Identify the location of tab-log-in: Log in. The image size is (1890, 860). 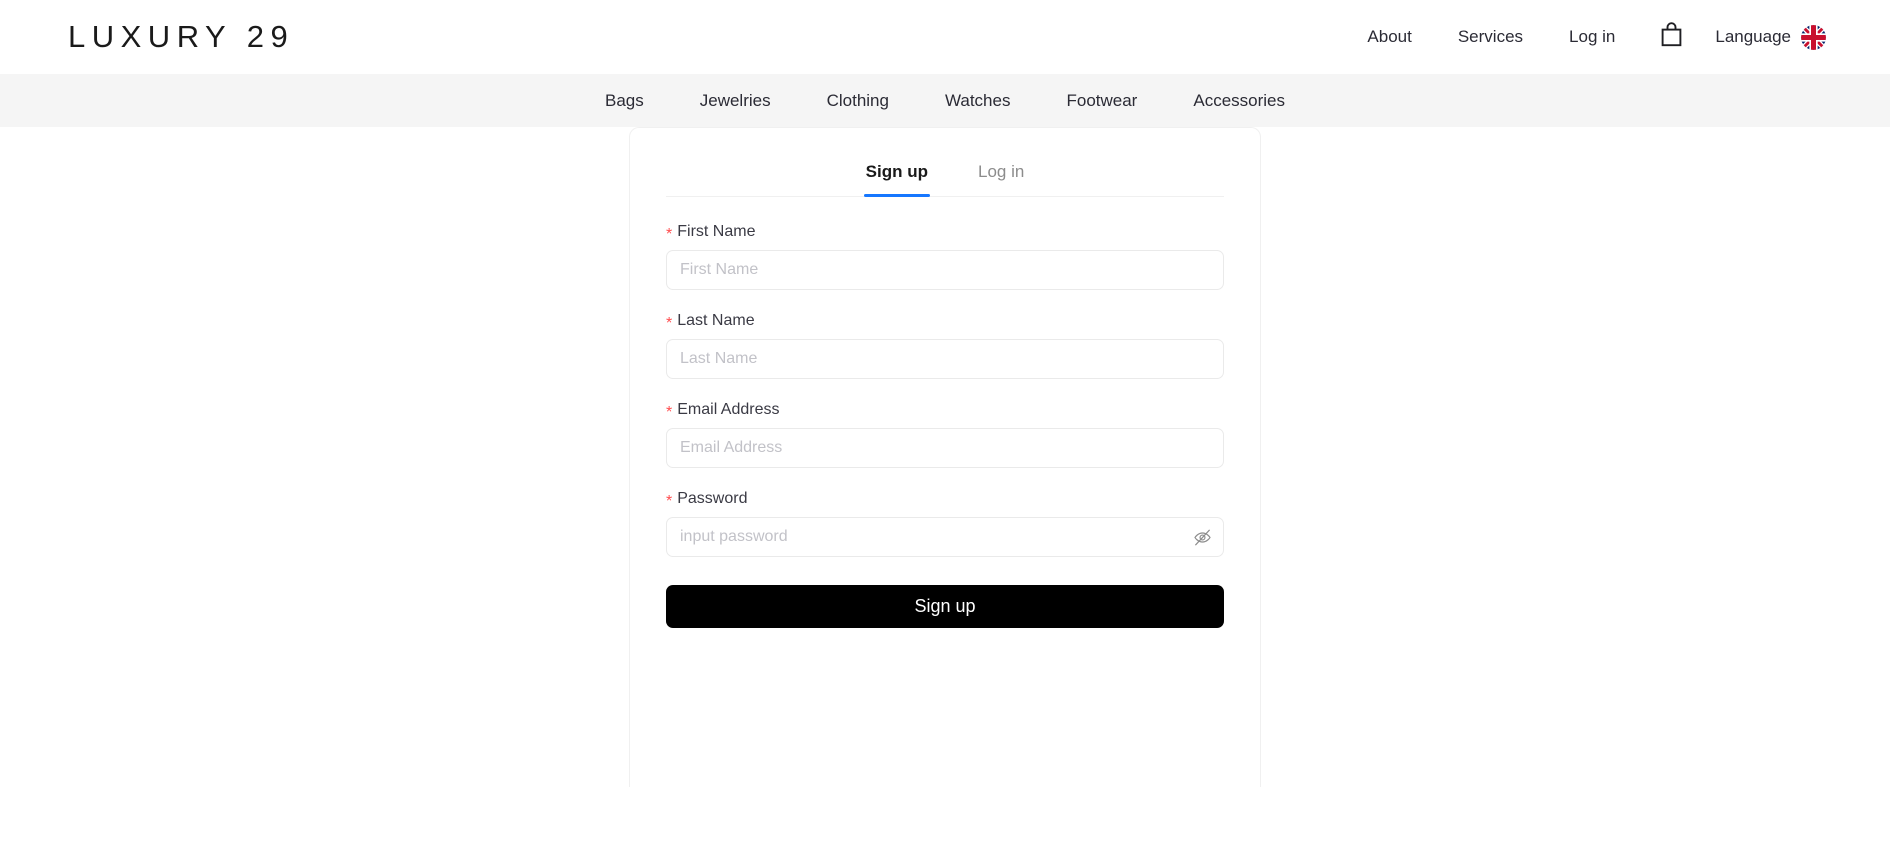
(1001, 179).